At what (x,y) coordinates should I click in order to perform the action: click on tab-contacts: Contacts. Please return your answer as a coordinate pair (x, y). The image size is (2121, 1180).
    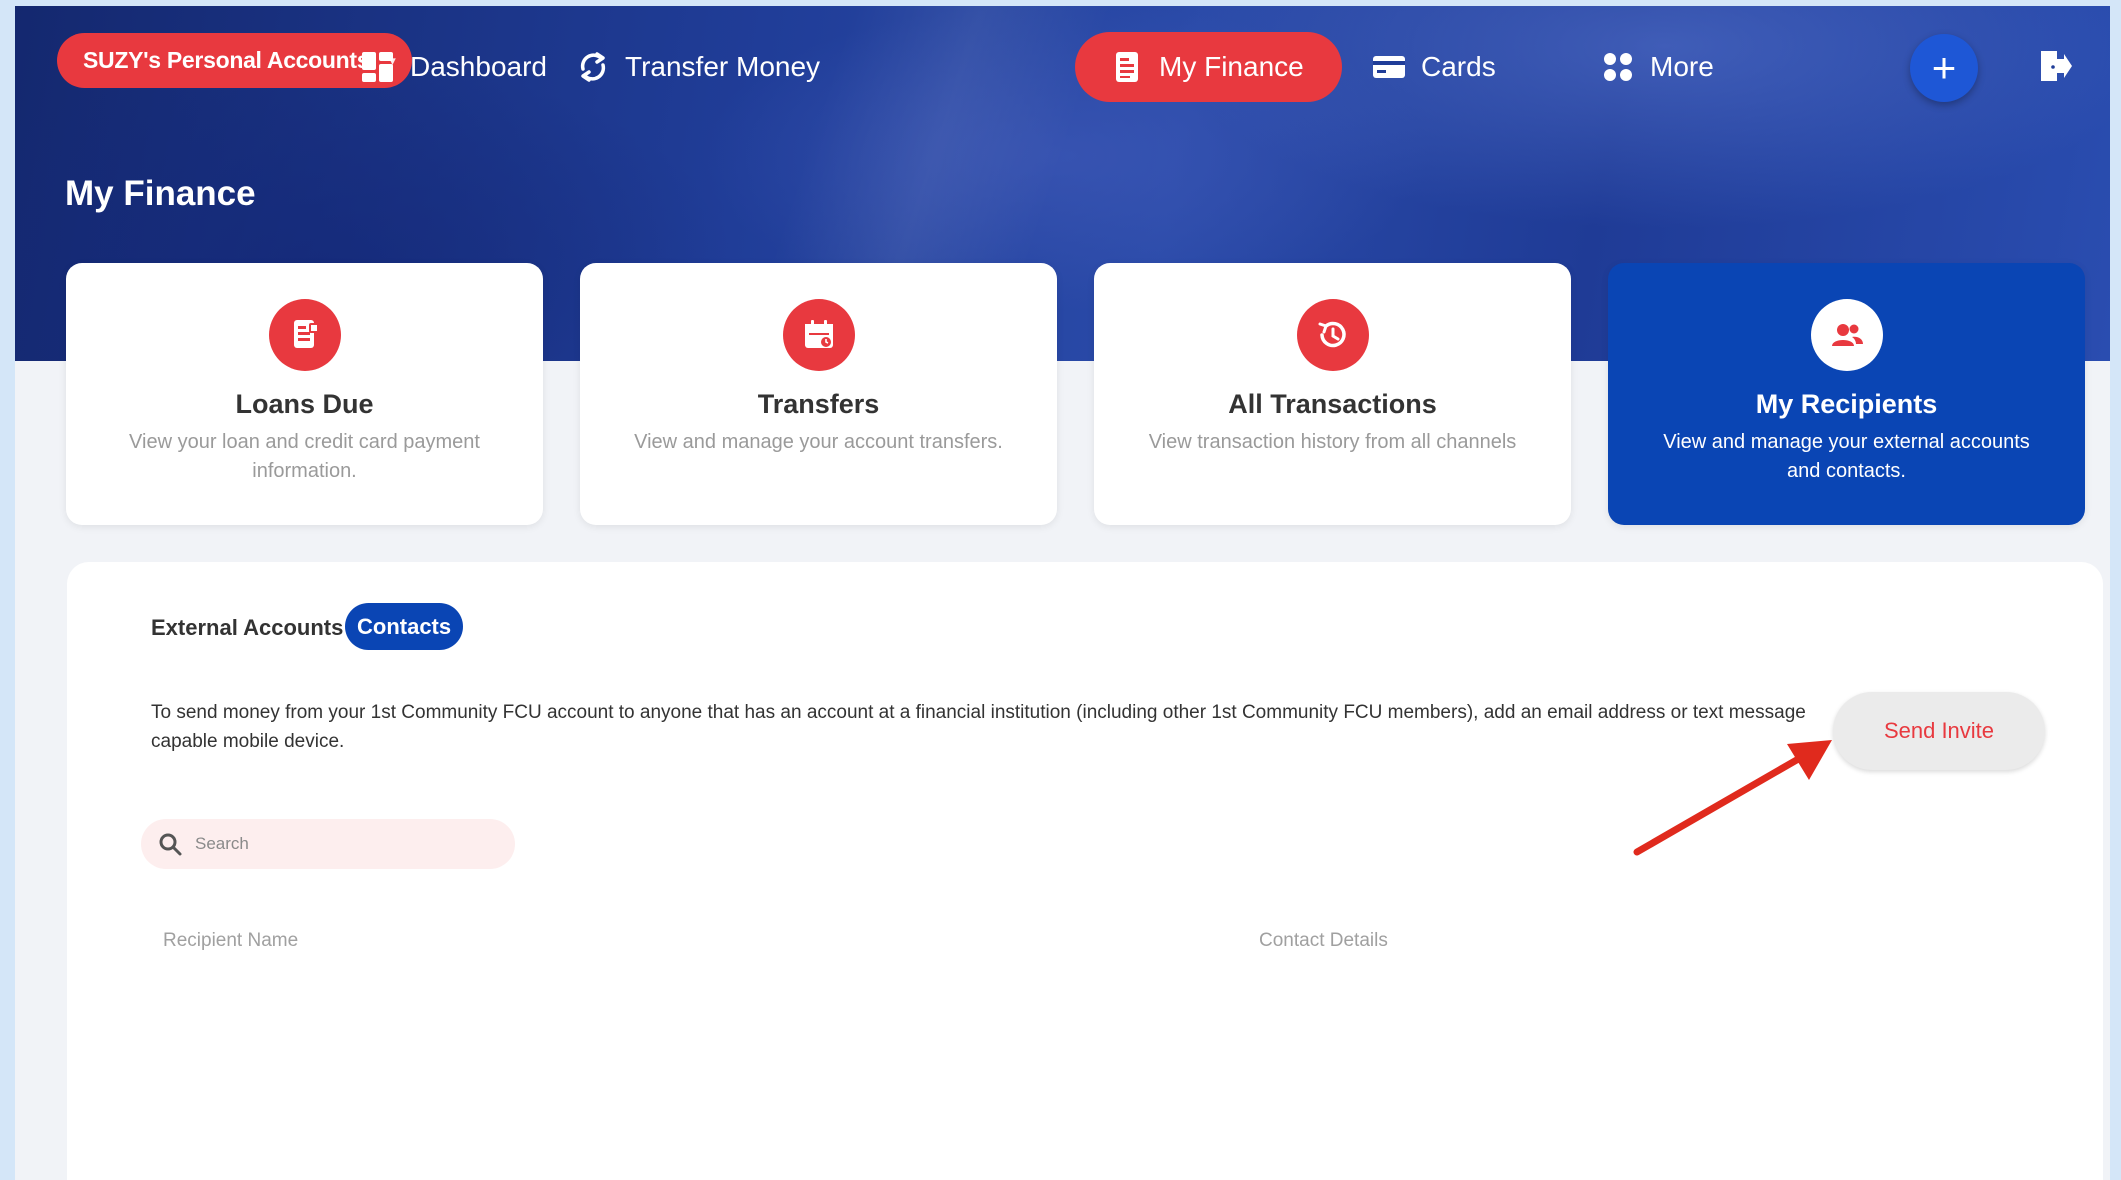
    Looking at the image, I should click on (404, 626).